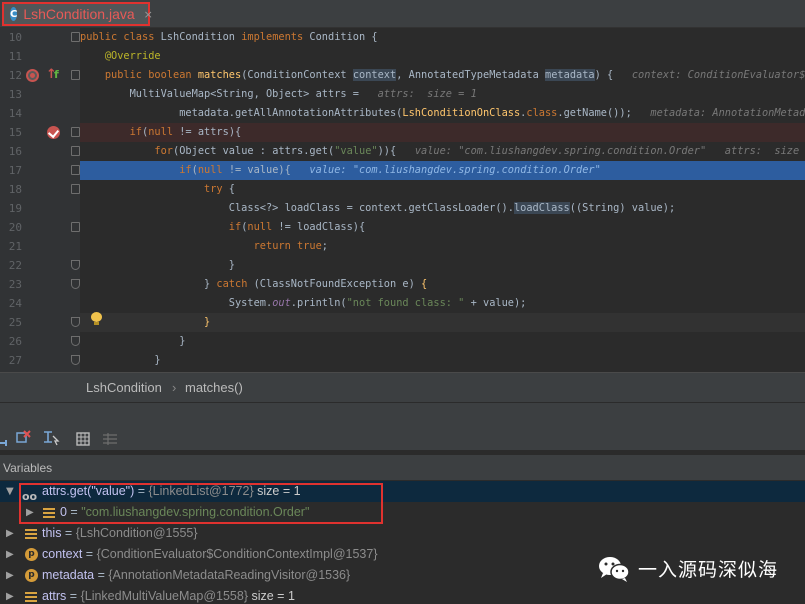 This screenshot has height=604, width=805. What do you see at coordinates (15, 189) in the screenshot?
I see `line-number: 18` at bounding box center [15, 189].